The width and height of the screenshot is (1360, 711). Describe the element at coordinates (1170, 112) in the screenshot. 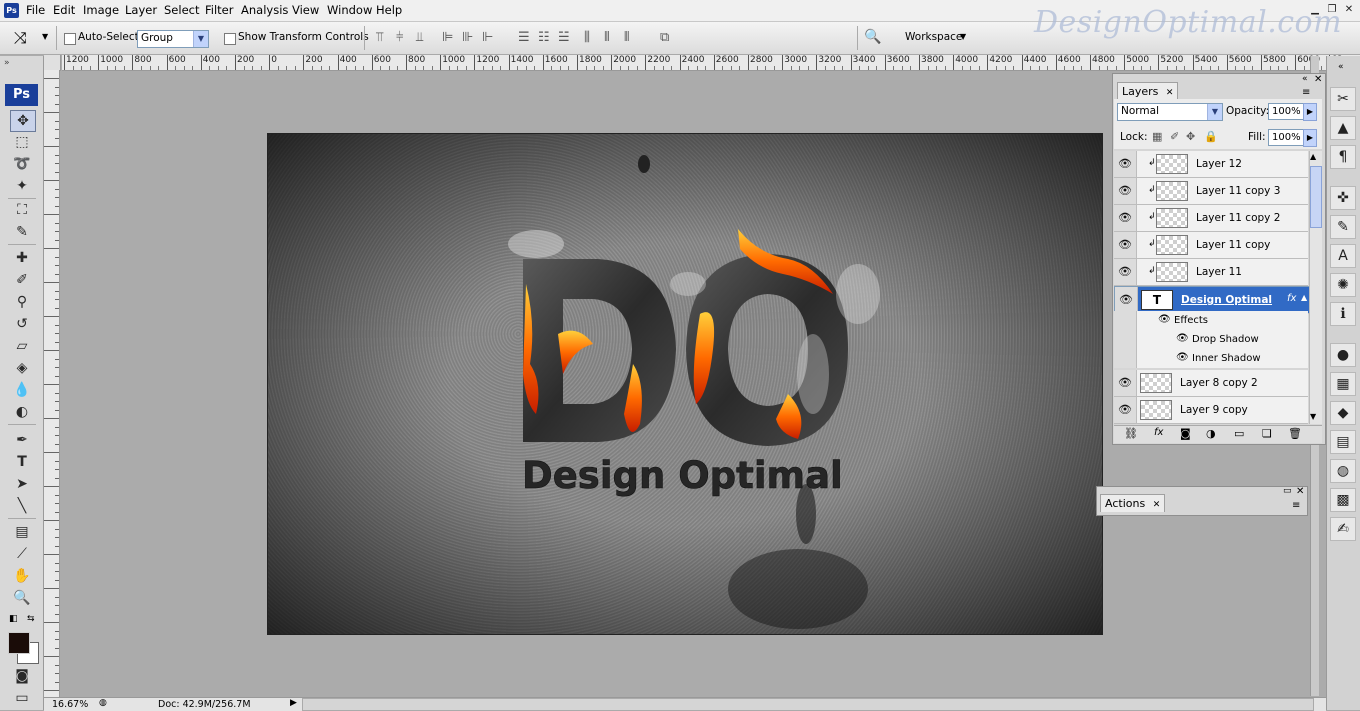

I see `blend-mode-dropdown: Normal ▼` at that location.